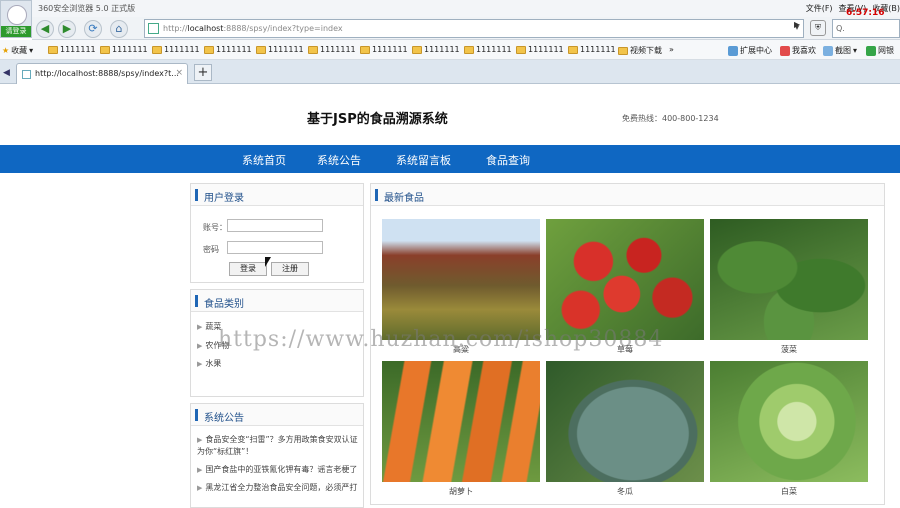 Image resolution: width=900 pixels, height=508 pixels. I want to click on window-title: 360安全浏览器 5.0 正式版, so click(87, 8).